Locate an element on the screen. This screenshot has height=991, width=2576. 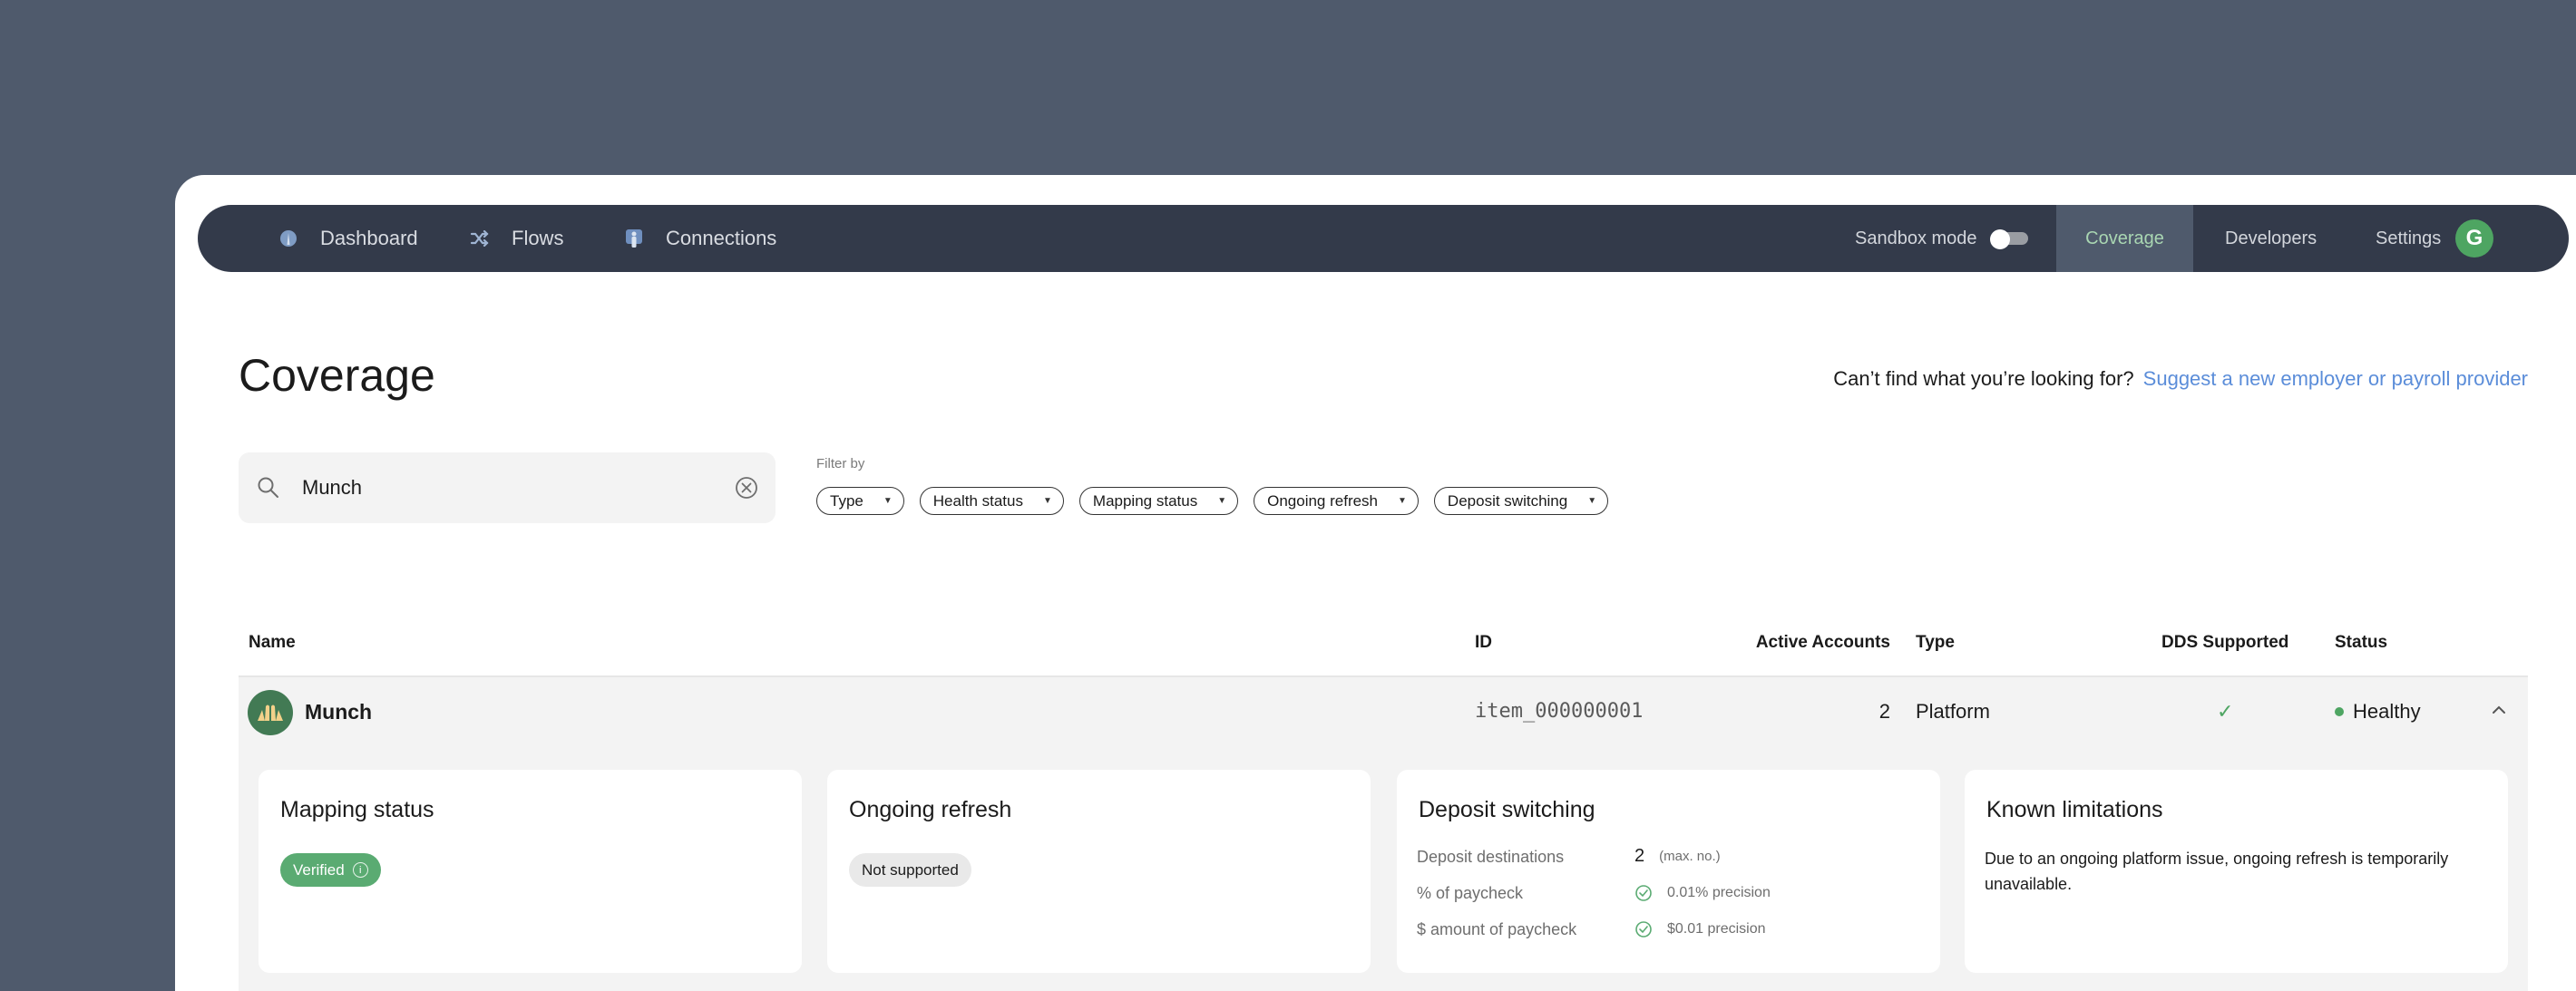
filter-ongoing-refresh-label: Ongoing refresh is located at coordinates (1323, 501).